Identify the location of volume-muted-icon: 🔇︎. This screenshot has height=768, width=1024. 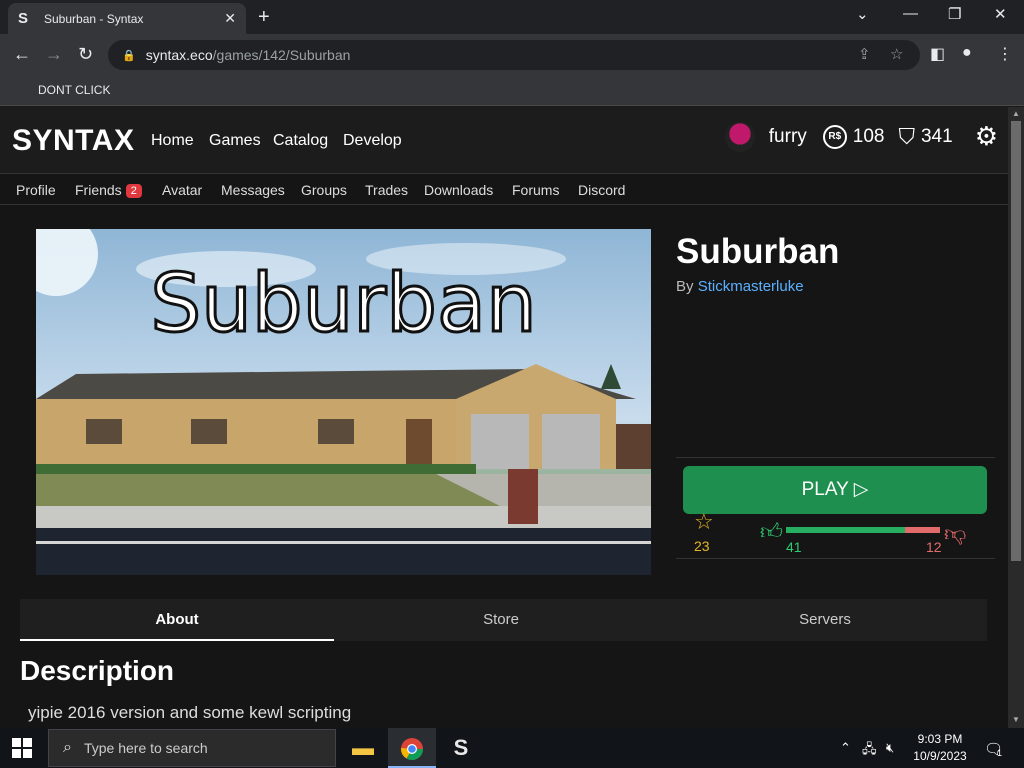
(890, 748).